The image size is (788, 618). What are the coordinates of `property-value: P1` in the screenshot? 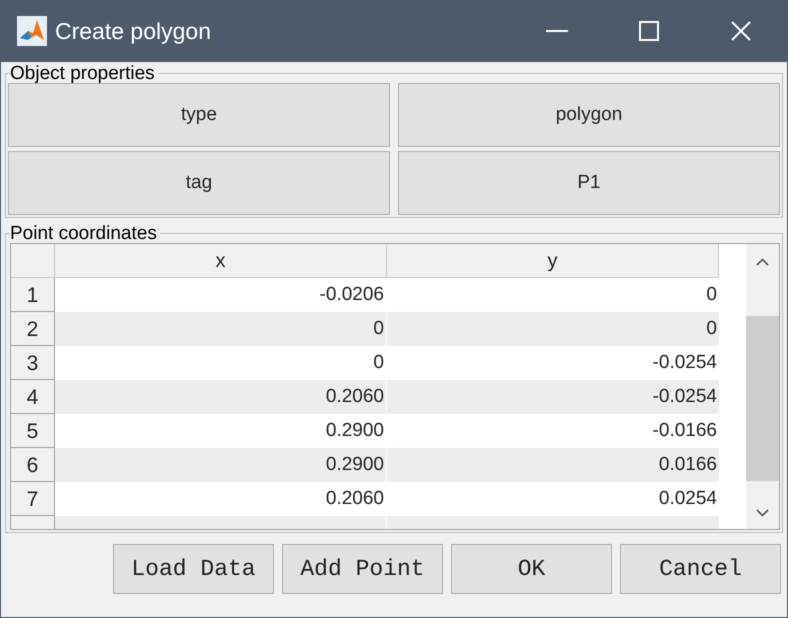 It's located at (589, 183).